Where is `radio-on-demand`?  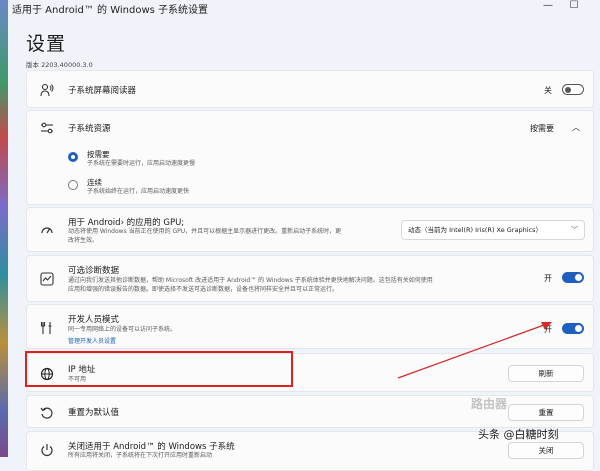
radio-on-demand is located at coordinates (73, 157).